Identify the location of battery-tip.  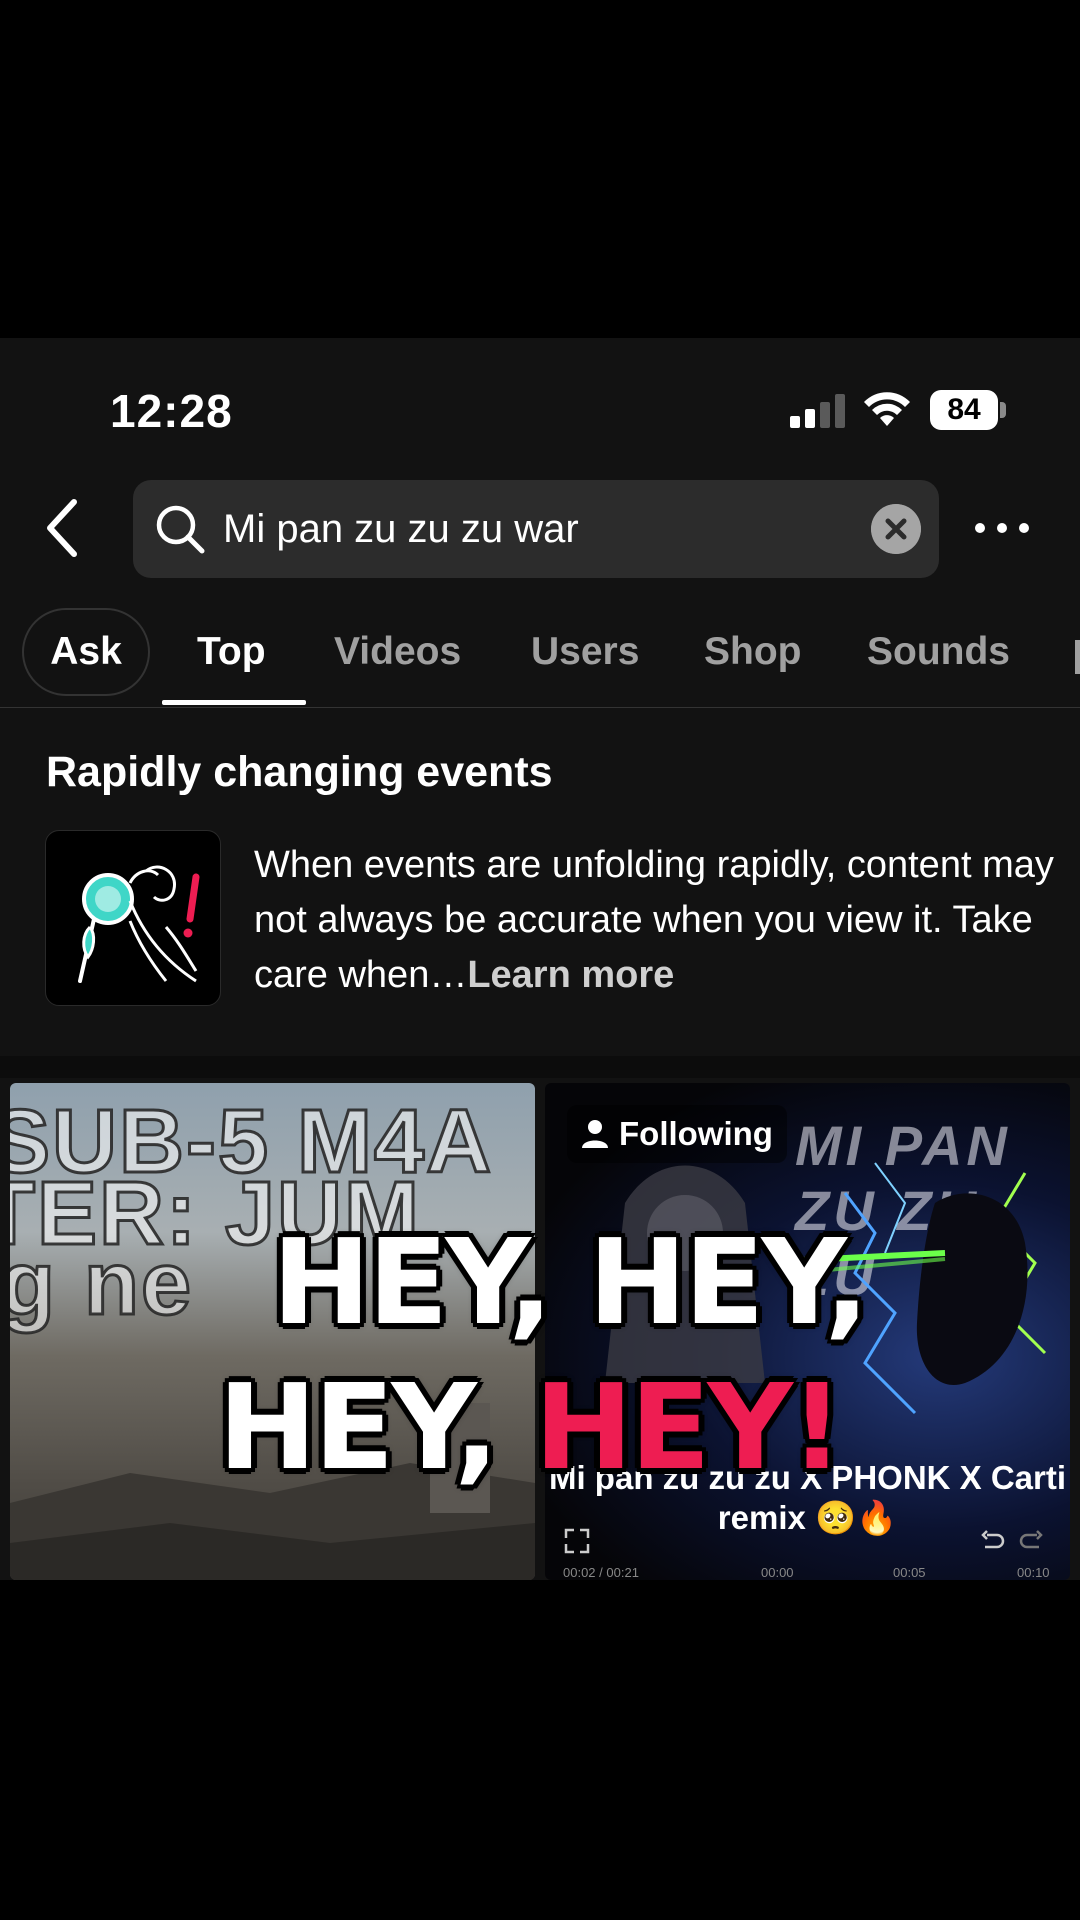
(1003, 410).